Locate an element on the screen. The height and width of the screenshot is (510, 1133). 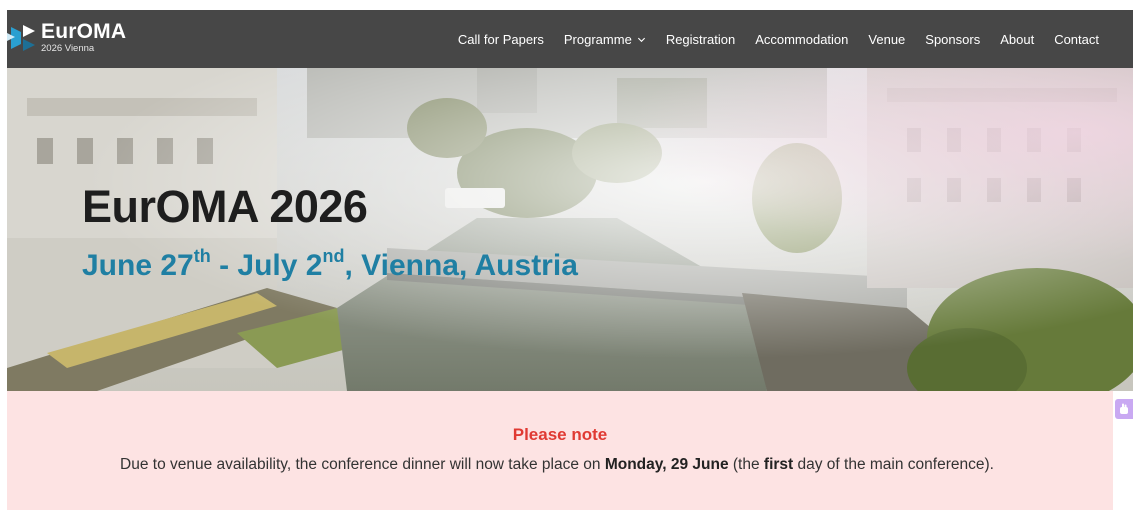
nav-label: Registration is located at coordinates (700, 39).